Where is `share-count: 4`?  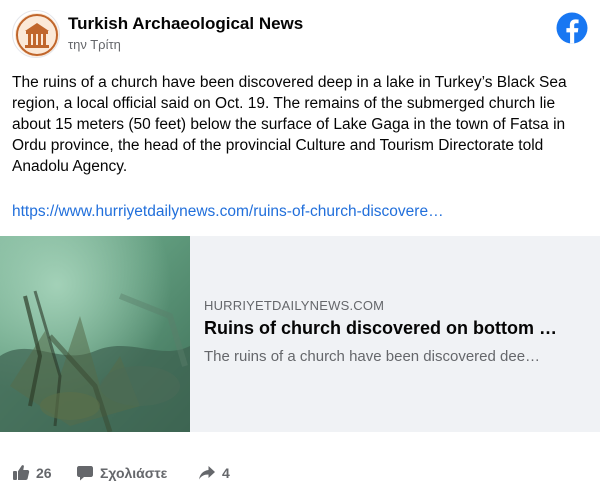 share-count: 4 is located at coordinates (226, 473).